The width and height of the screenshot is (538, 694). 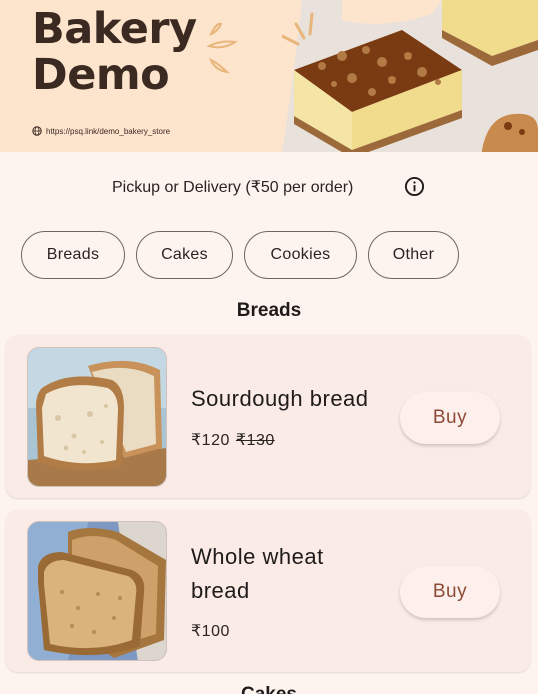 I want to click on current-price: ₹120, so click(x=210, y=440).